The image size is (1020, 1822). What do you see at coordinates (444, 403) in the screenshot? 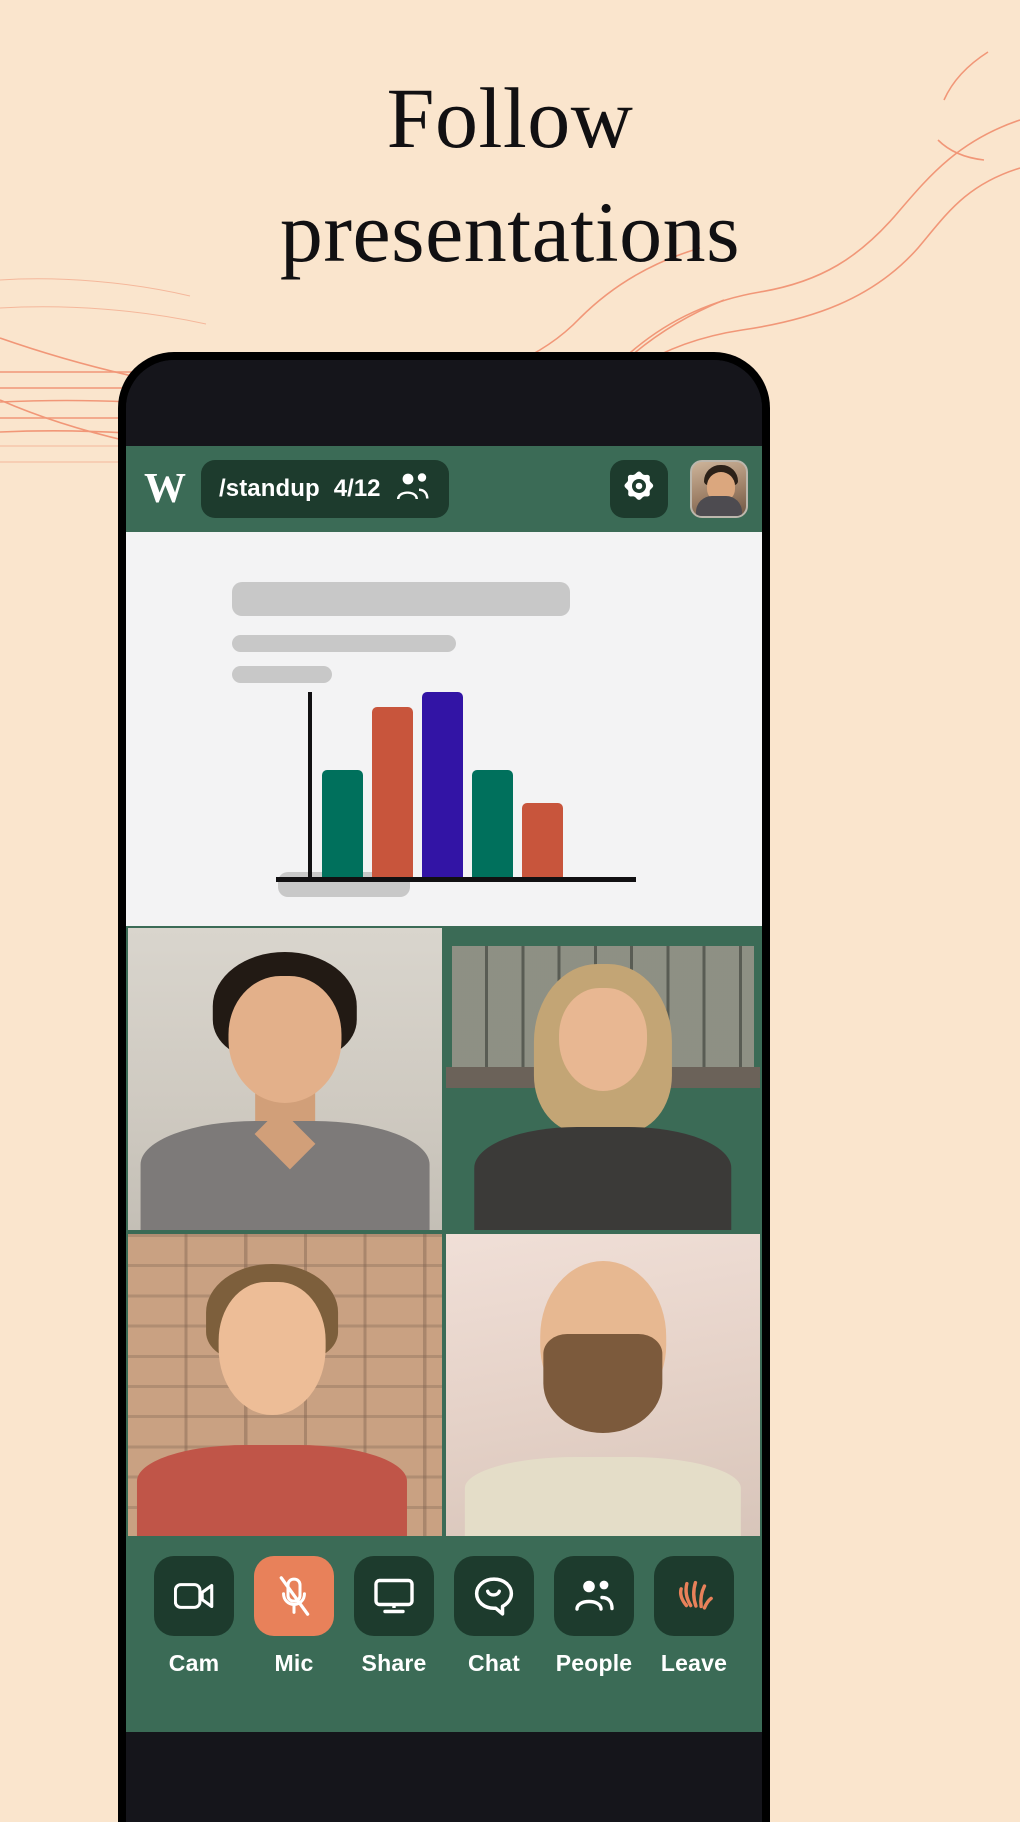
I see `status-bar` at bounding box center [444, 403].